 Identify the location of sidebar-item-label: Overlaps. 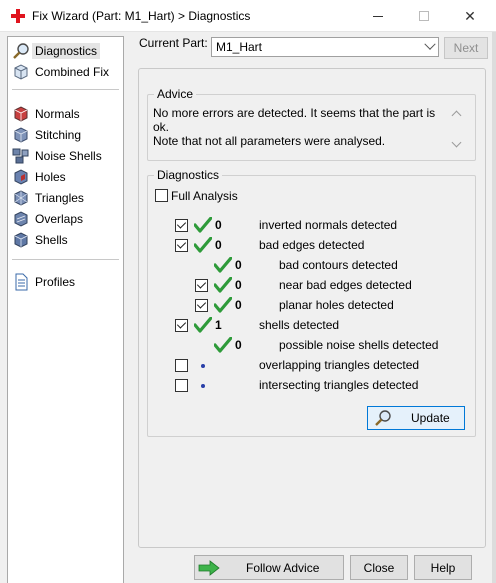
(59, 219).